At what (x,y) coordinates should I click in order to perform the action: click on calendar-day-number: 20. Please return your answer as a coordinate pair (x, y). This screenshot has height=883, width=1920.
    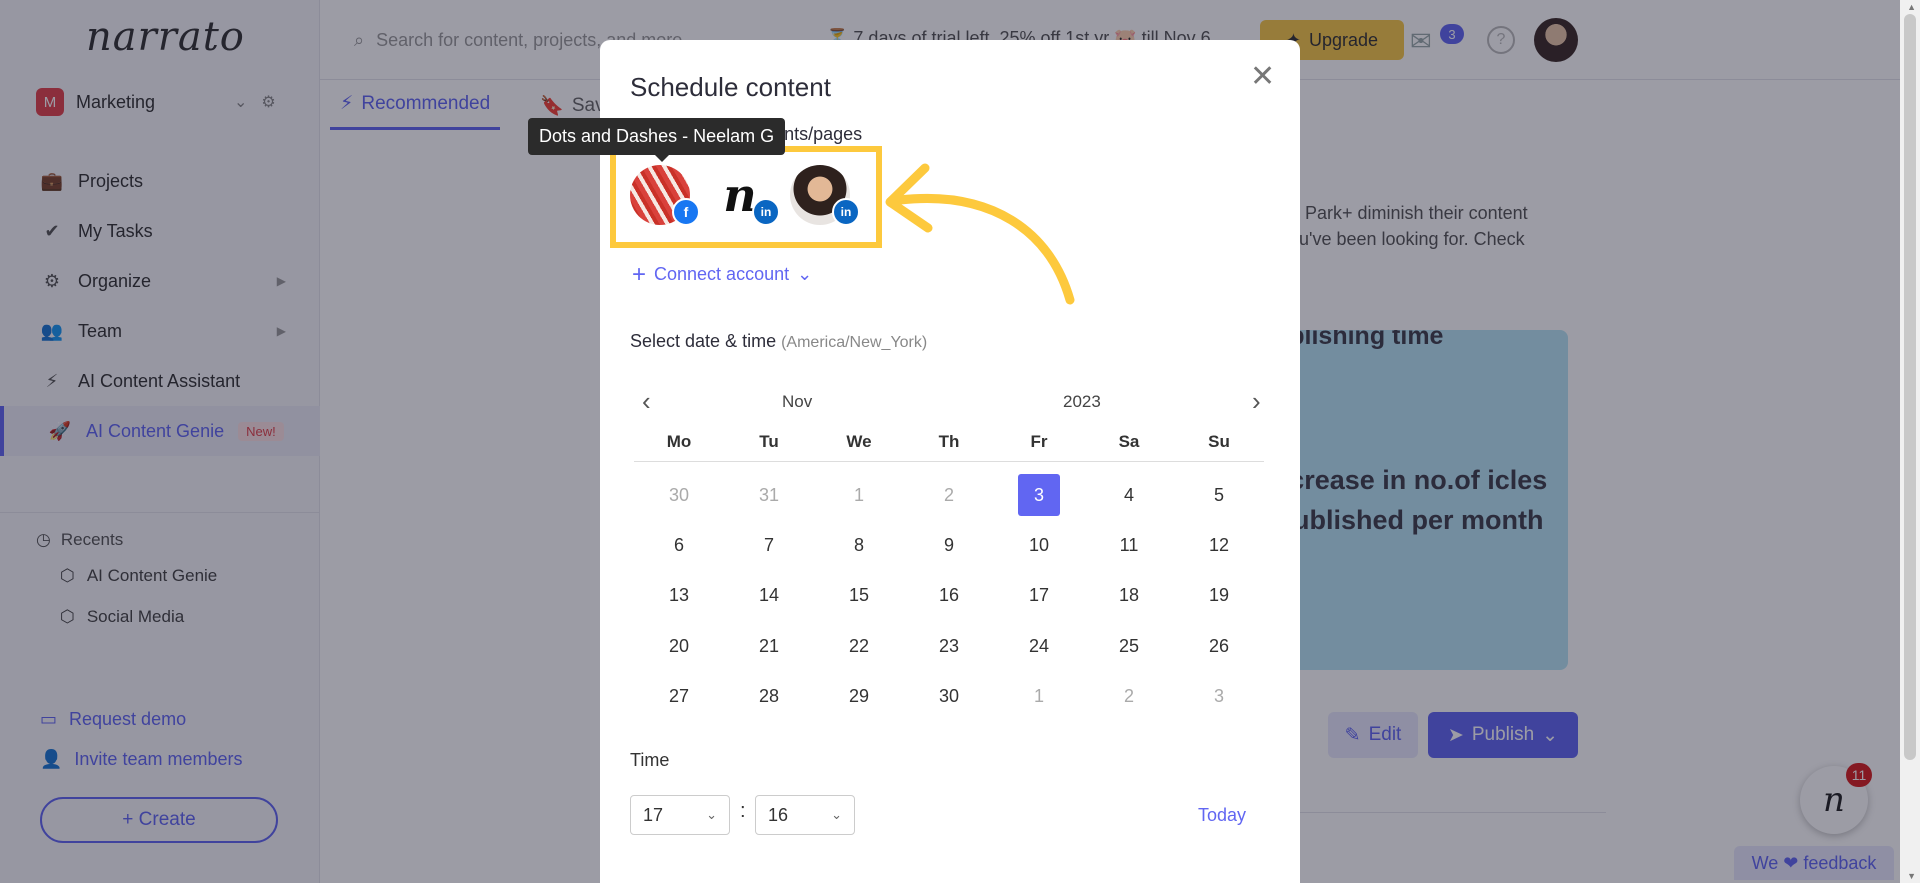
    Looking at the image, I should click on (679, 645).